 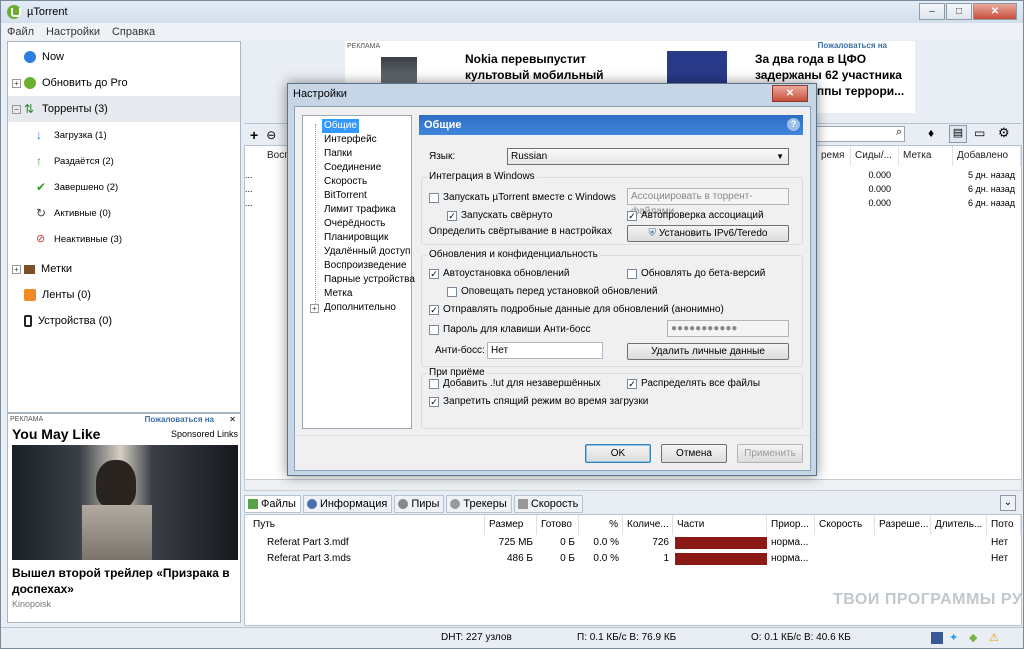 I want to click on start-with-windows-checkbox, so click(x=434, y=198).